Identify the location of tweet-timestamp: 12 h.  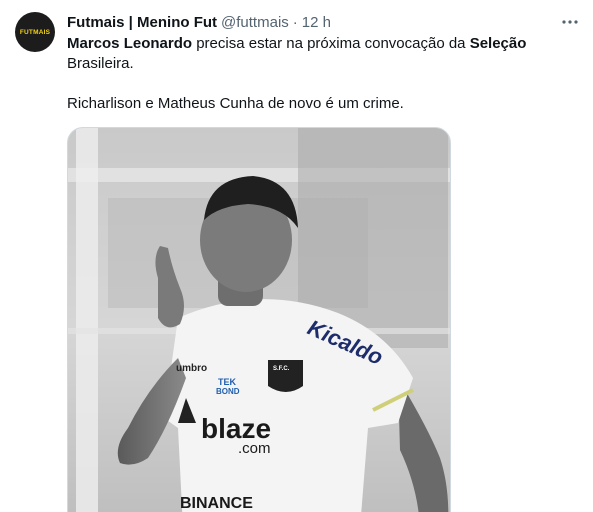
(316, 22).